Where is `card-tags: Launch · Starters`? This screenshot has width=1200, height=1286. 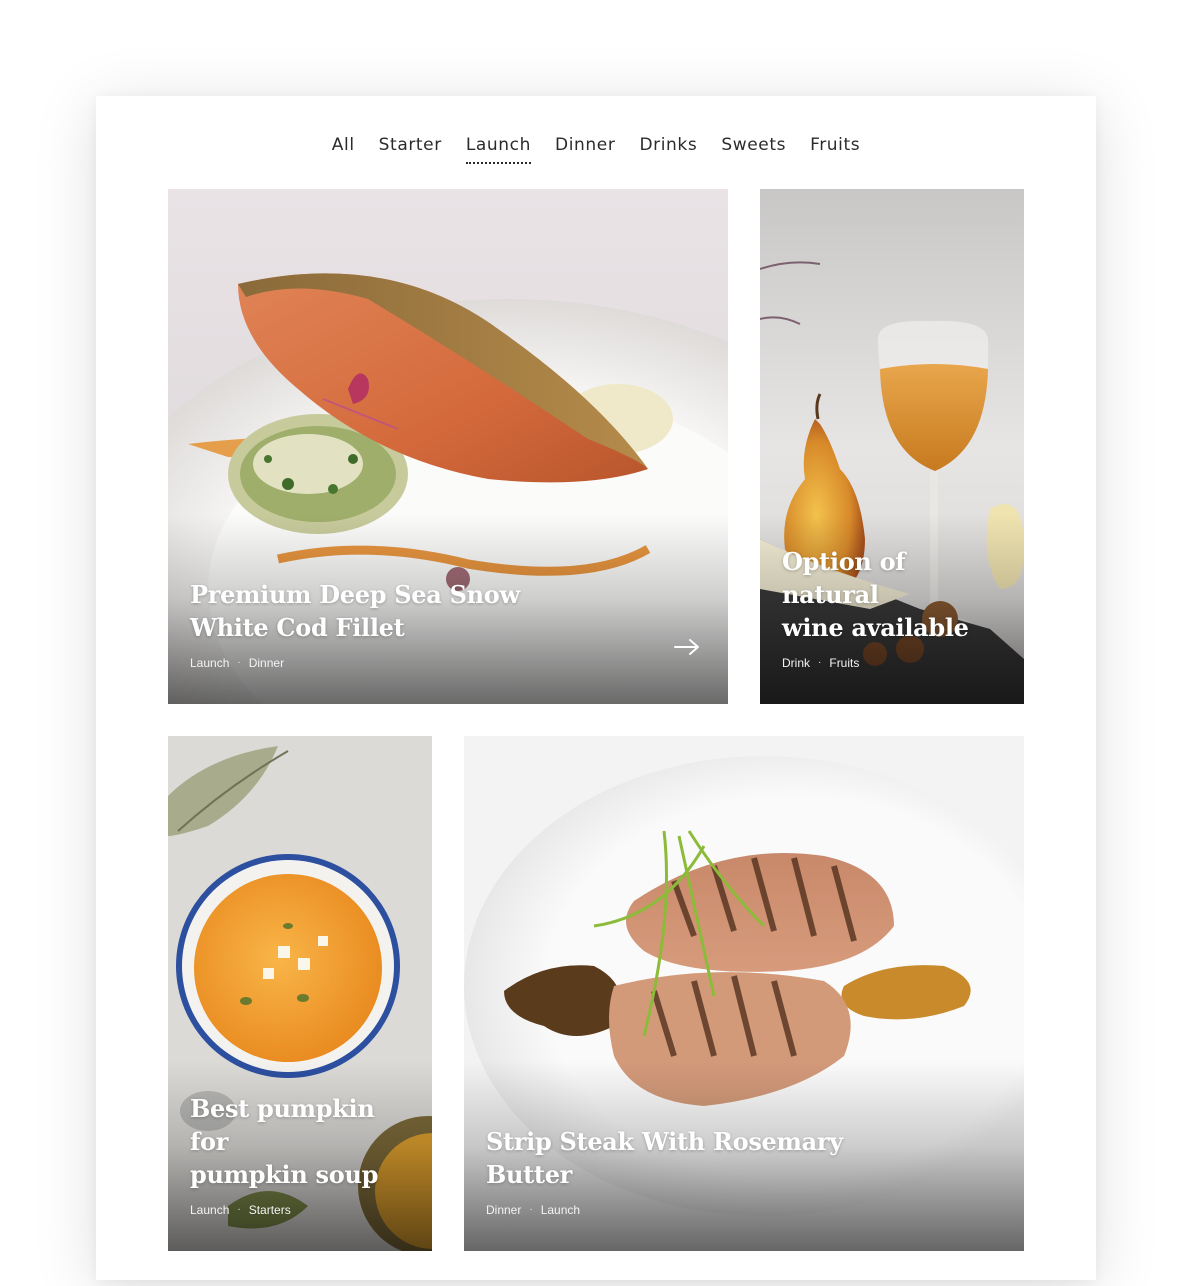
card-tags: Launch · Starters is located at coordinates (300, 1210).